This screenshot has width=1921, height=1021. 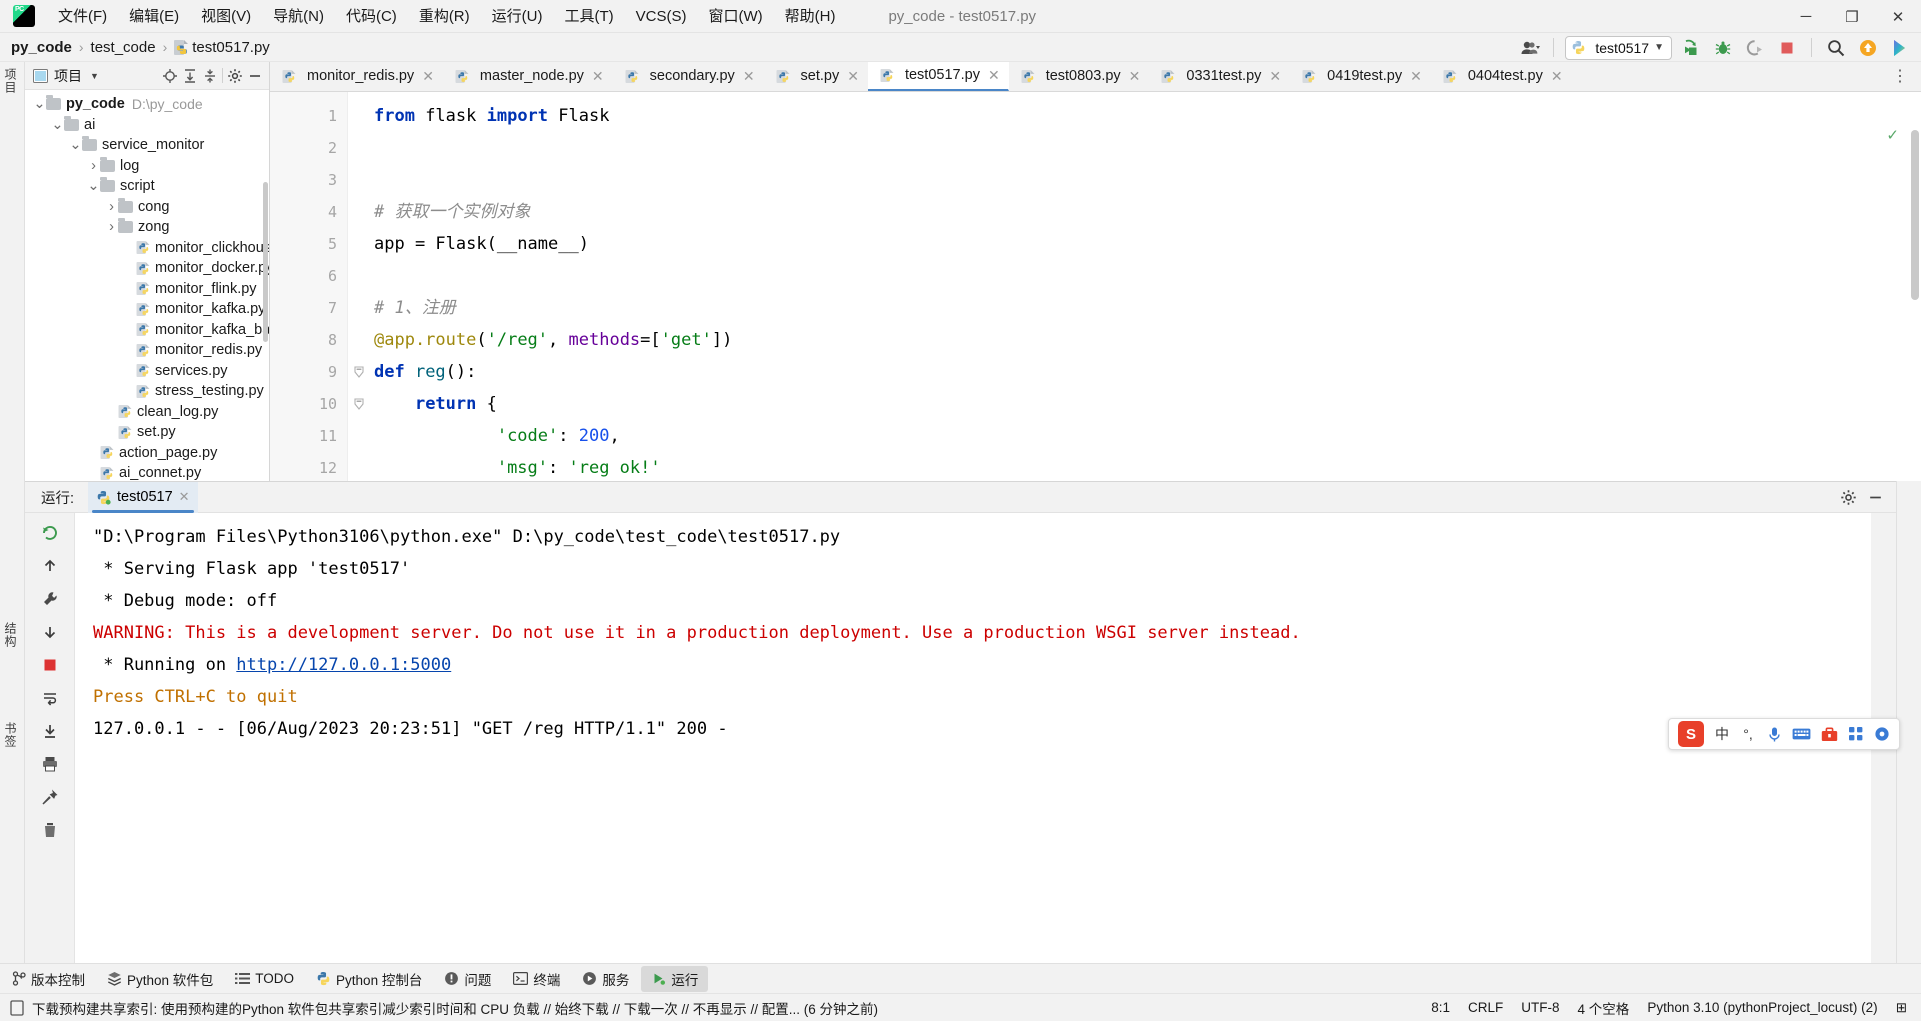 I want to click on scroll-down-icon, so click(x=50, y=632).